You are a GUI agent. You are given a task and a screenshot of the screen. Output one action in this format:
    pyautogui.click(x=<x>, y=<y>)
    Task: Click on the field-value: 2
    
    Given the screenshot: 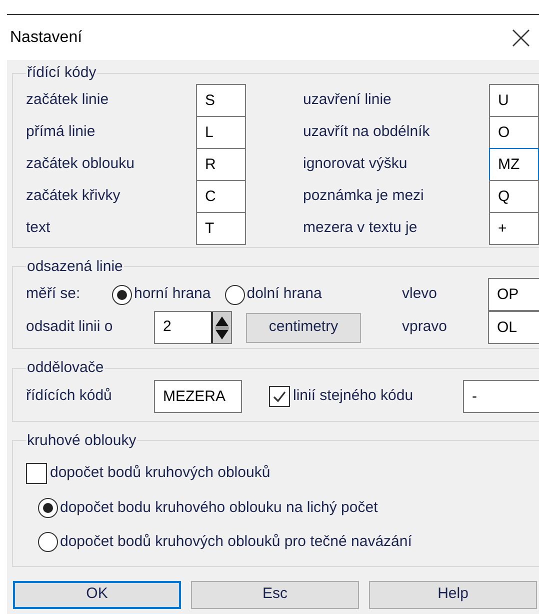 What is the action you would take?
    pyautogui.click(x=167, y=327)
    